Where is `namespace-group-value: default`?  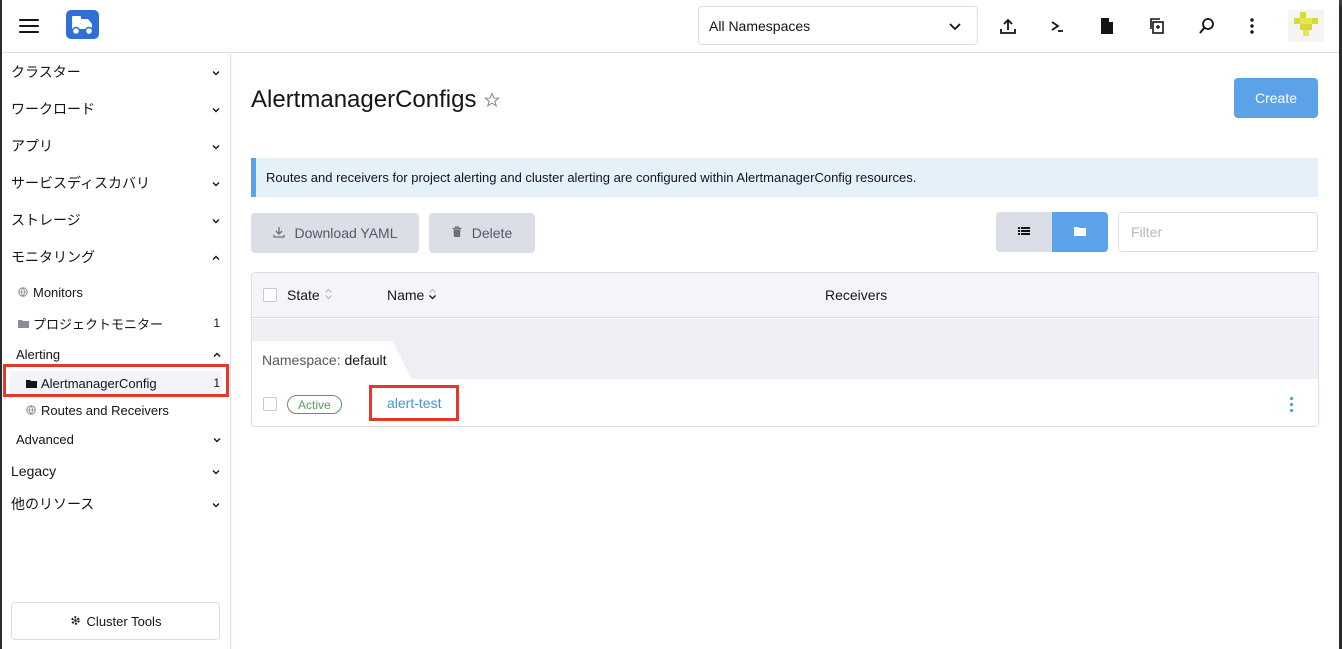 namespace-group-value: default is located at coordinates (365, 360).